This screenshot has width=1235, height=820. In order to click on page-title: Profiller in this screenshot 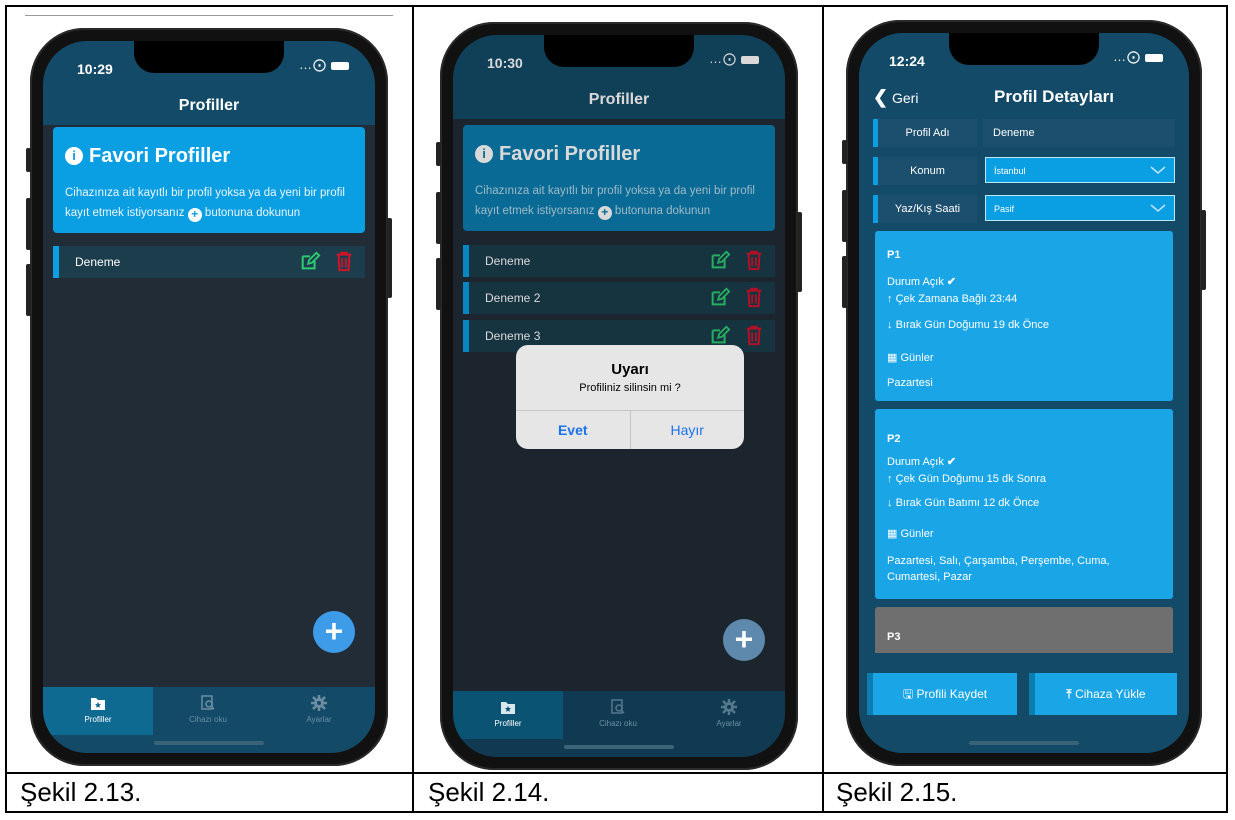, I will do `click(209, 105)`.